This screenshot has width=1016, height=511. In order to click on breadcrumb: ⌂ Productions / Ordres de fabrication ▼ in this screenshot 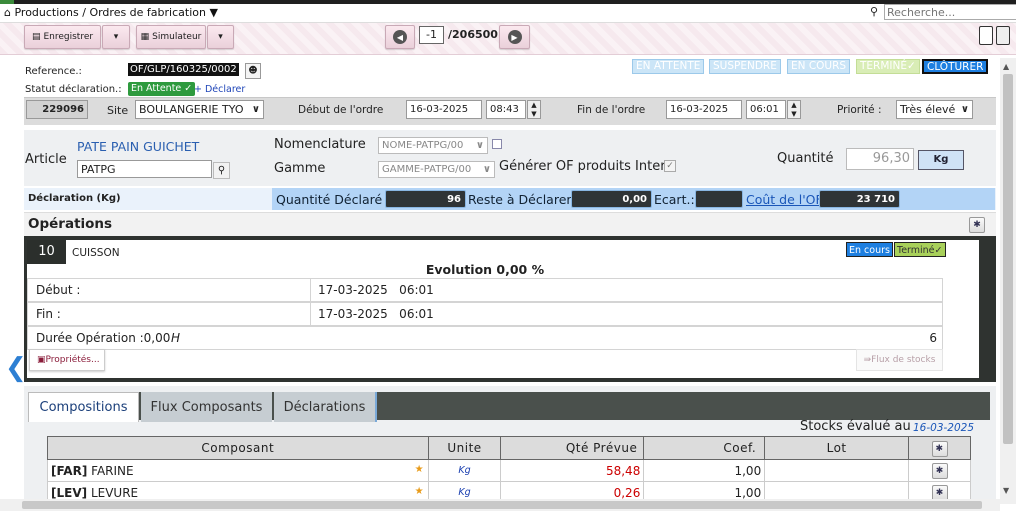, I will do `click(111, 12)`.